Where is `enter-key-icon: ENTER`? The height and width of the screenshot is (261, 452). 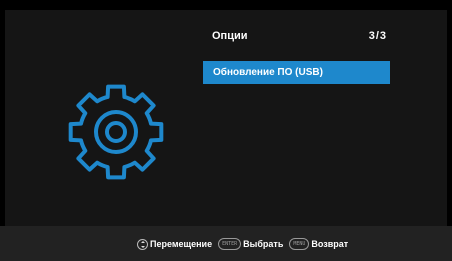
enter-key-icon: ENTER is located at coordinates (230, 244).